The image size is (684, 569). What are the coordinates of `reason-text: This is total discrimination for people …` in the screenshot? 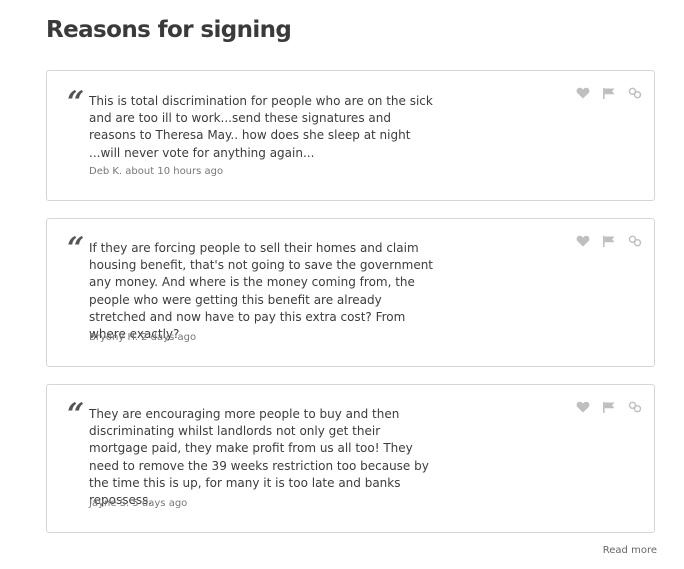 It's located at (261, 127).